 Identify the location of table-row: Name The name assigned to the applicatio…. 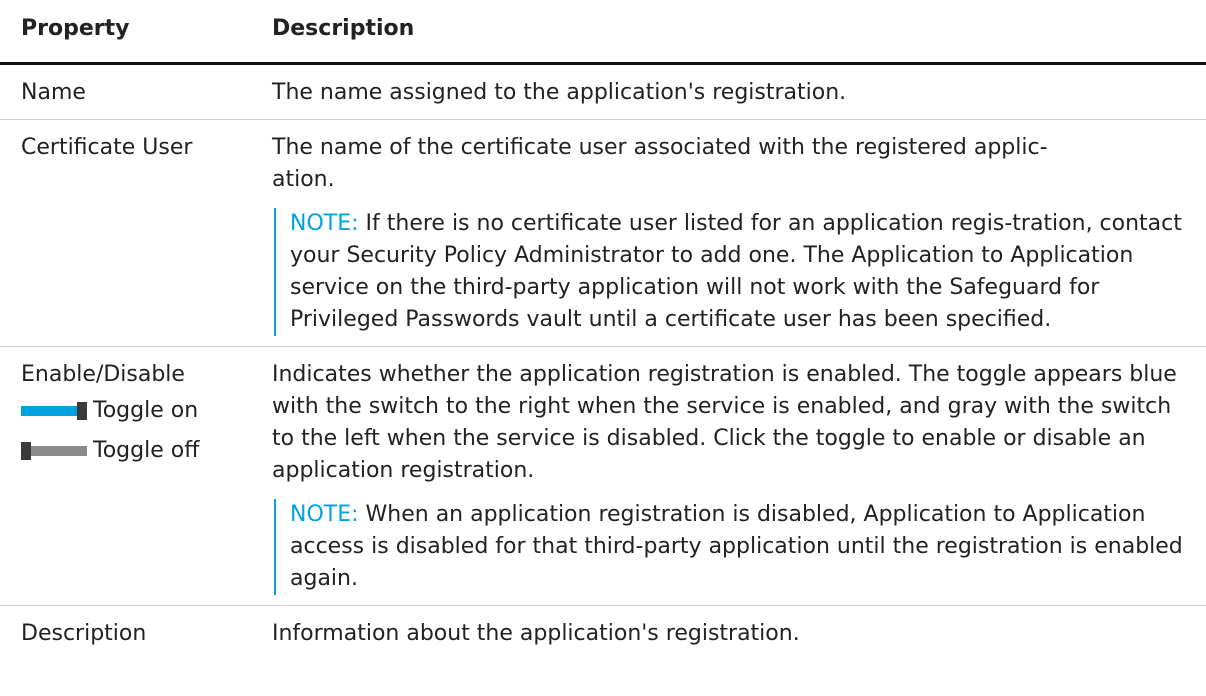
(603, 91).